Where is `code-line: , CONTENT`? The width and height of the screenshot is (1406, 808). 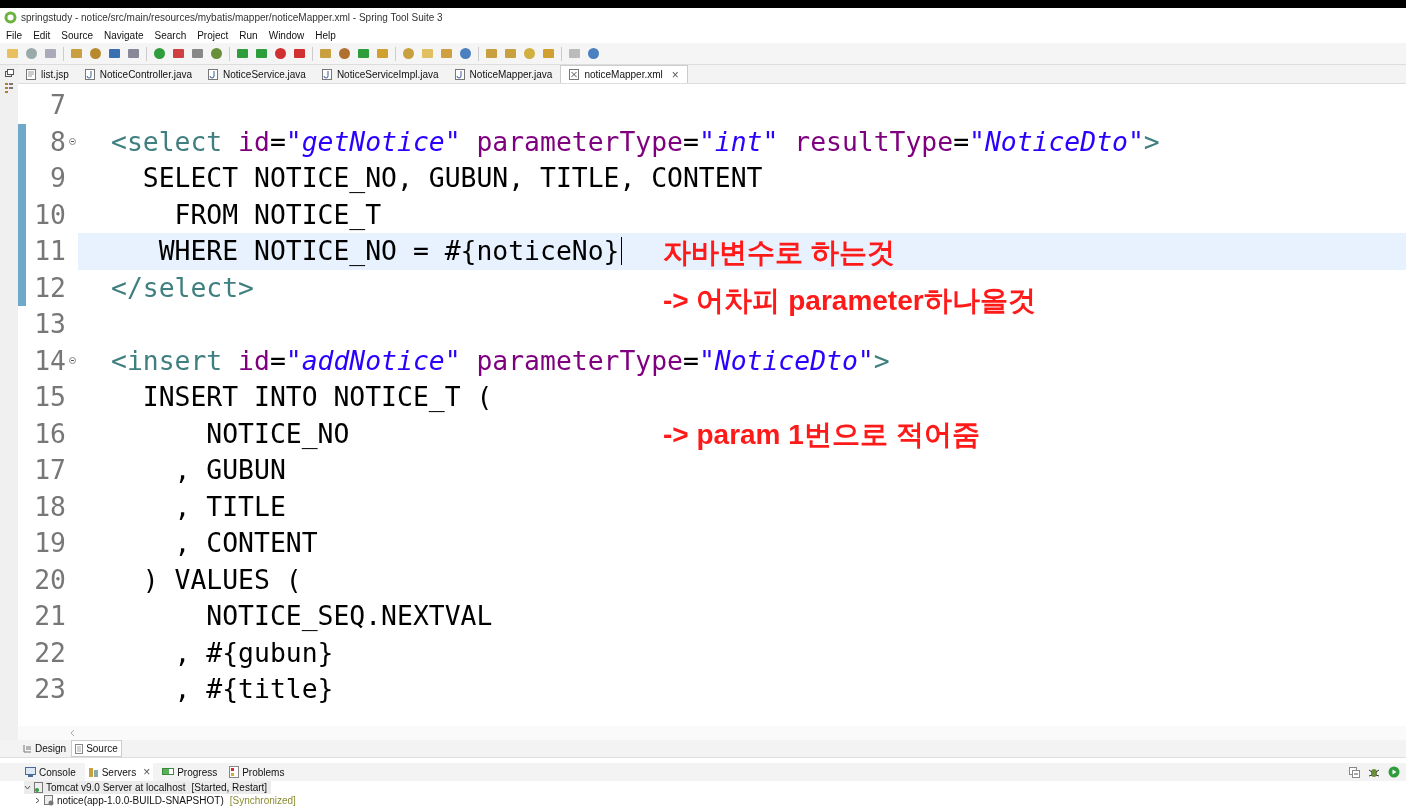 code-line: , CONTENT is located at coordinates (245, 543).